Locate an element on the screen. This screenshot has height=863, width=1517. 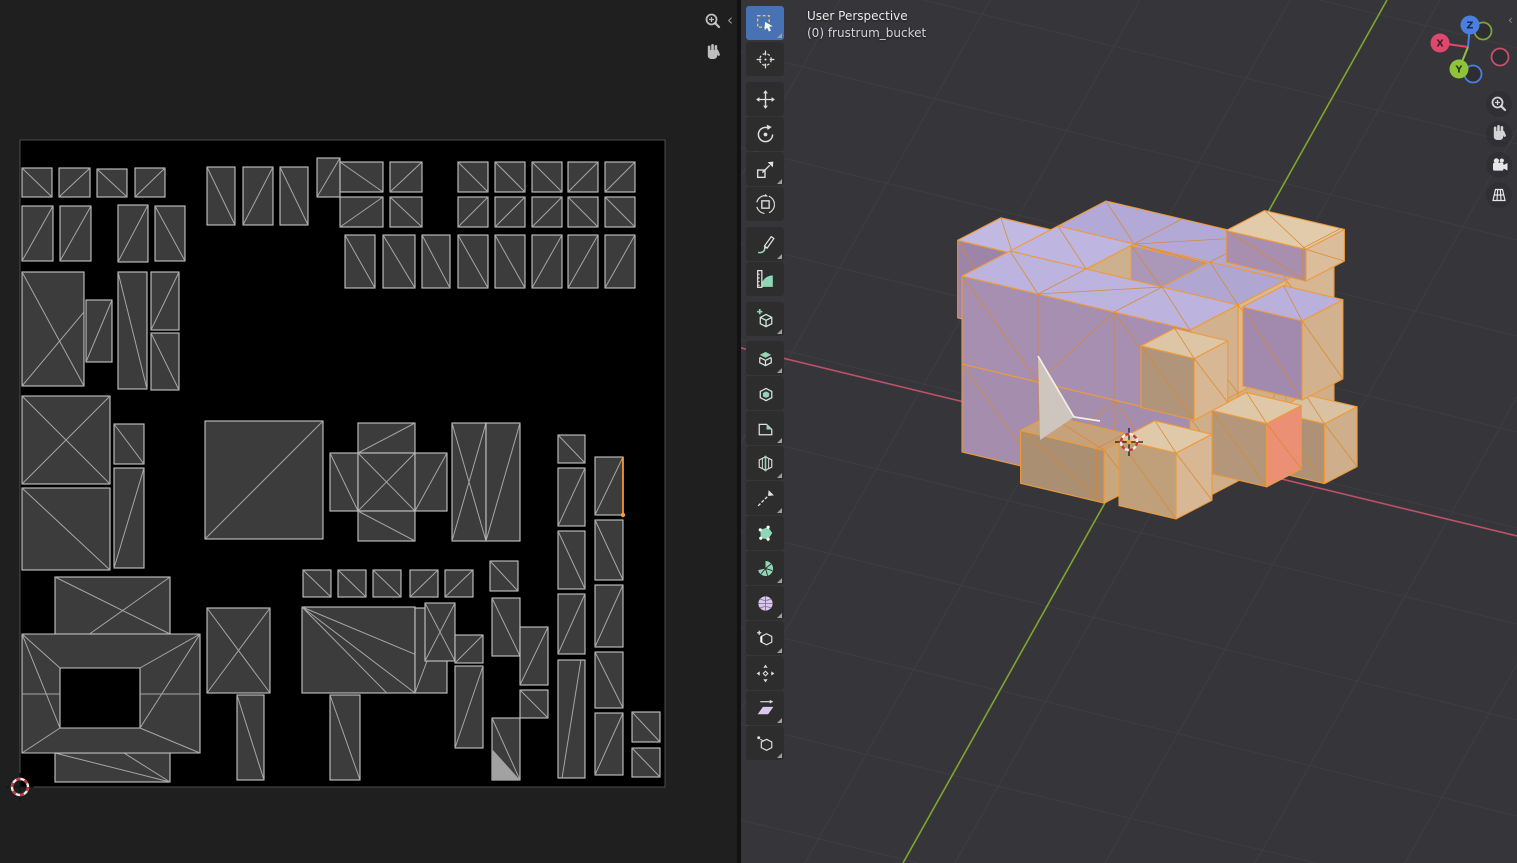
tool-spin-button is located at coordinates (765, 568).